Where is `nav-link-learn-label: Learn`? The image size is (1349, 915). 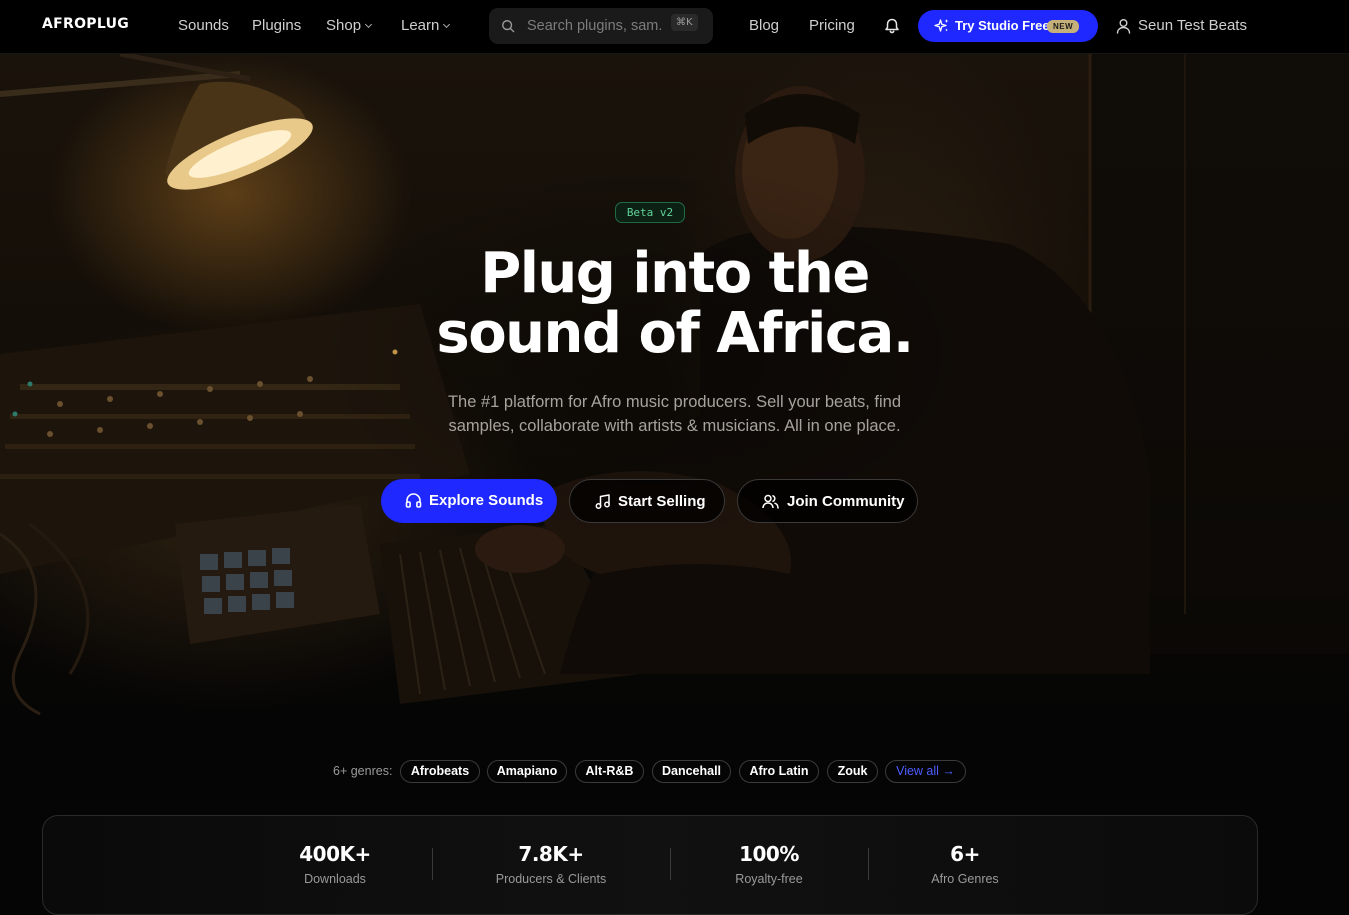 nav-link-learn-label: Learn is located at coordinates (420, 25).